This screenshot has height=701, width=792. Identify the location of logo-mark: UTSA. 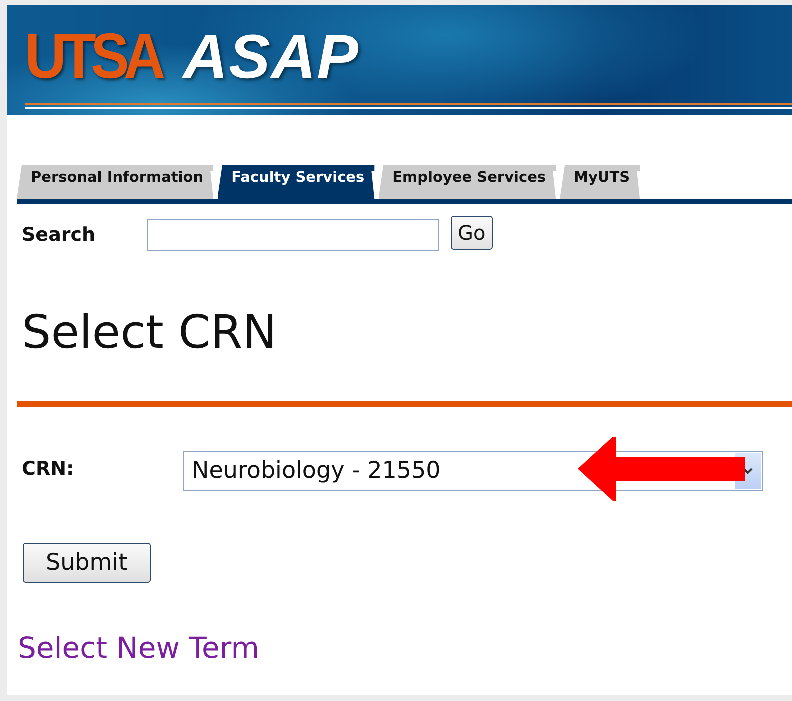
(92, 56).